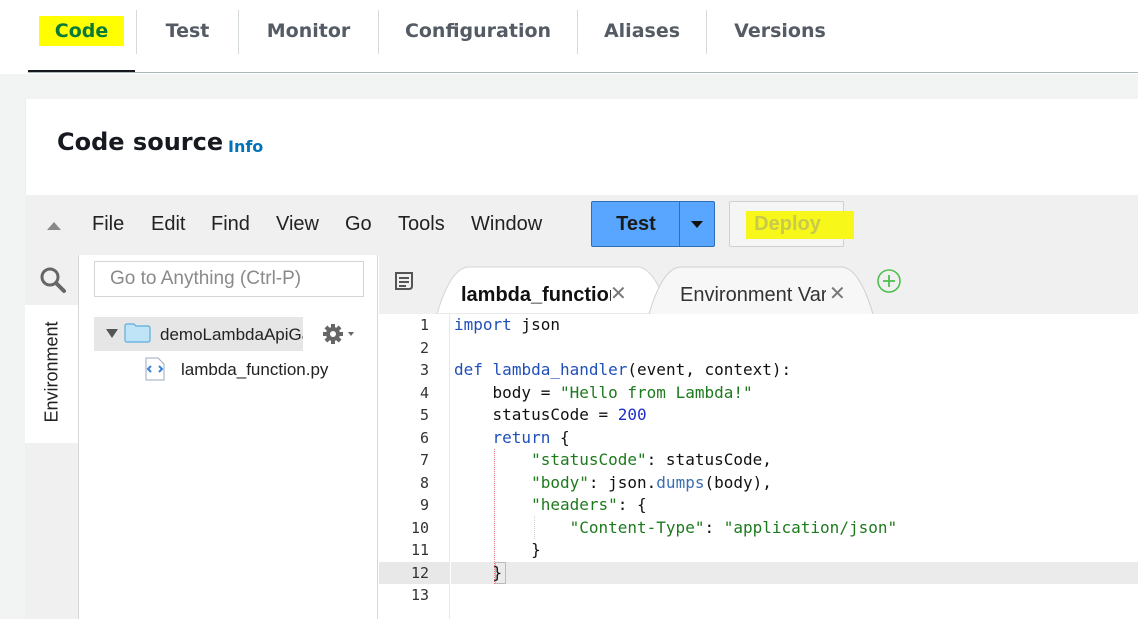  I want to click on code-token: (event, context):, so click(709, 369).